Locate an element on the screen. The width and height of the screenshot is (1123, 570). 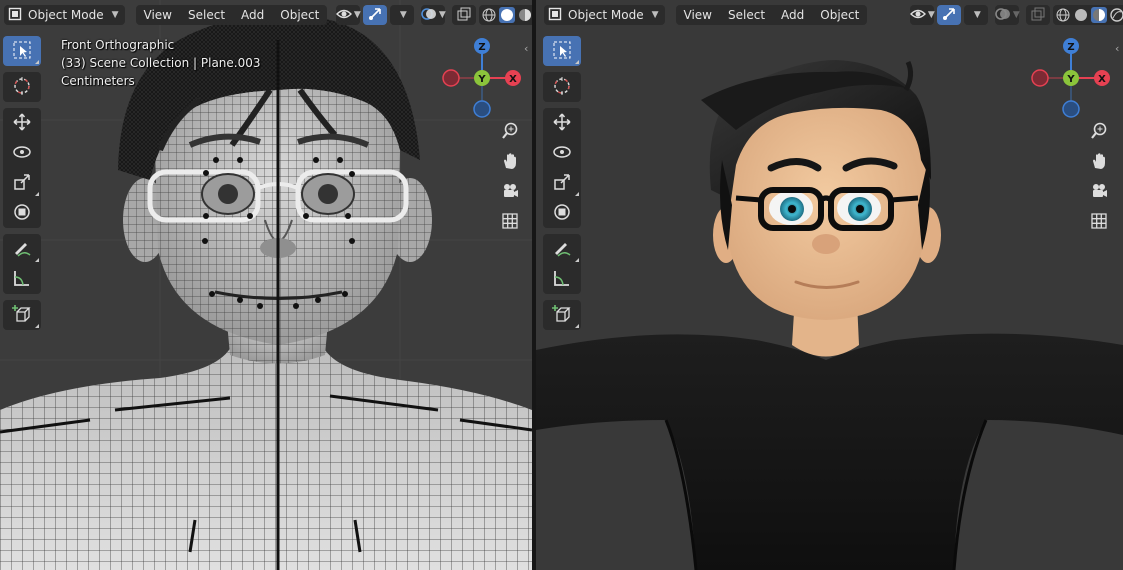
xray-icon is located at coordinates (1038, 15).